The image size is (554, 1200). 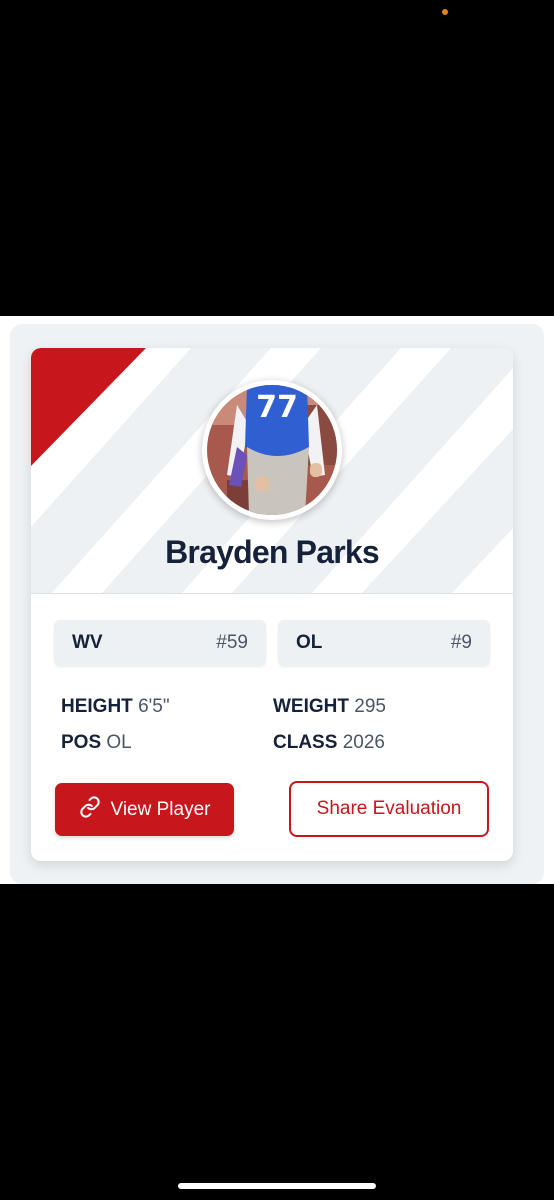 What do you see at coordinates (90, 809) in the screenshot?
I see `link-icon` at bounding box center [90, 809].